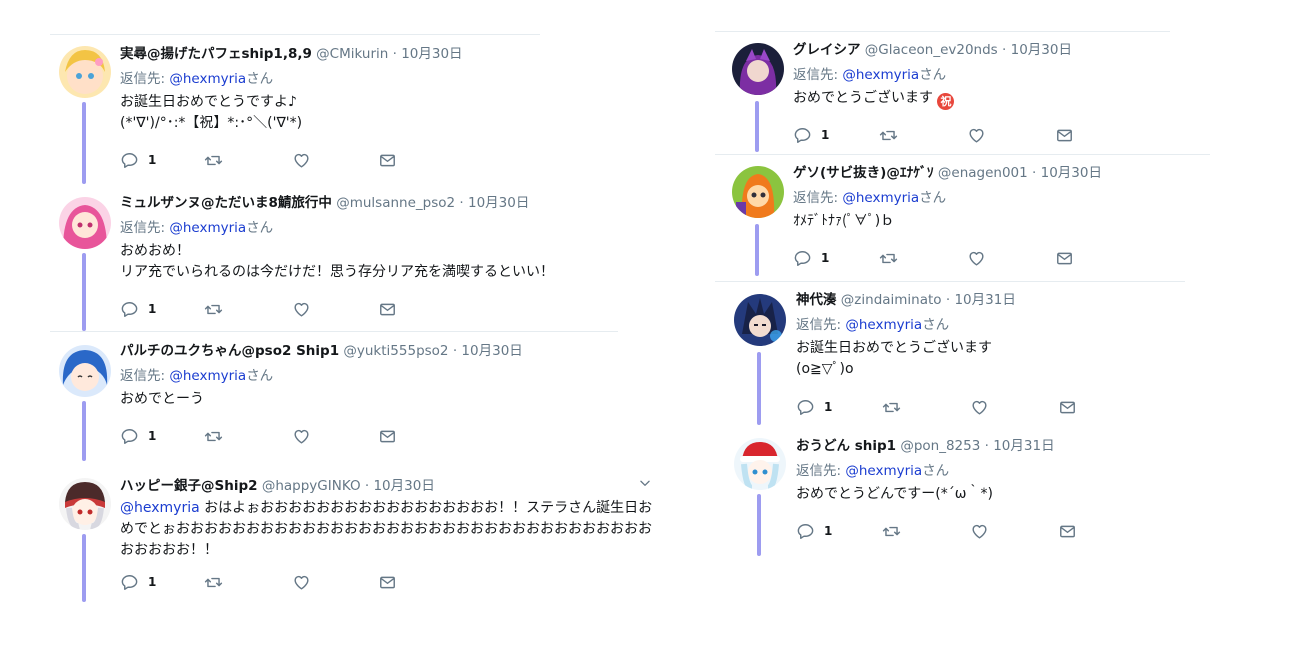 This screenshot has width=1309, height=646. What do you see at coordinates (311, 486) in the screenshot?
I see `user-handle: @happyGINKO` at bounding box center [311, 486].